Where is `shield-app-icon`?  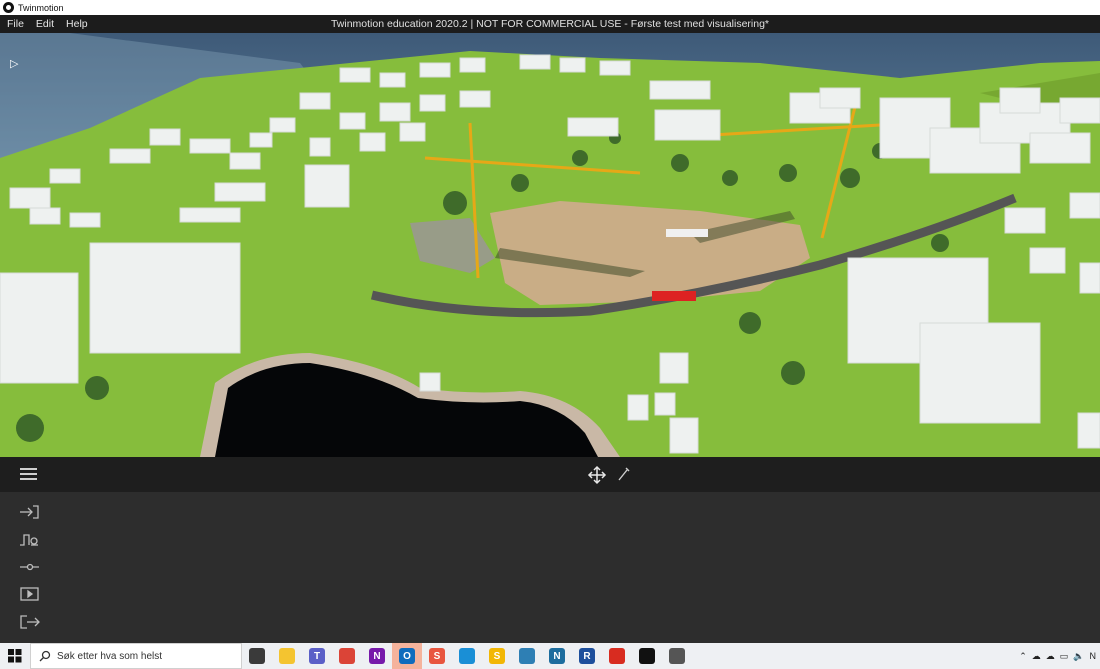 shield-app-icon is located at coordinates (617, 656).